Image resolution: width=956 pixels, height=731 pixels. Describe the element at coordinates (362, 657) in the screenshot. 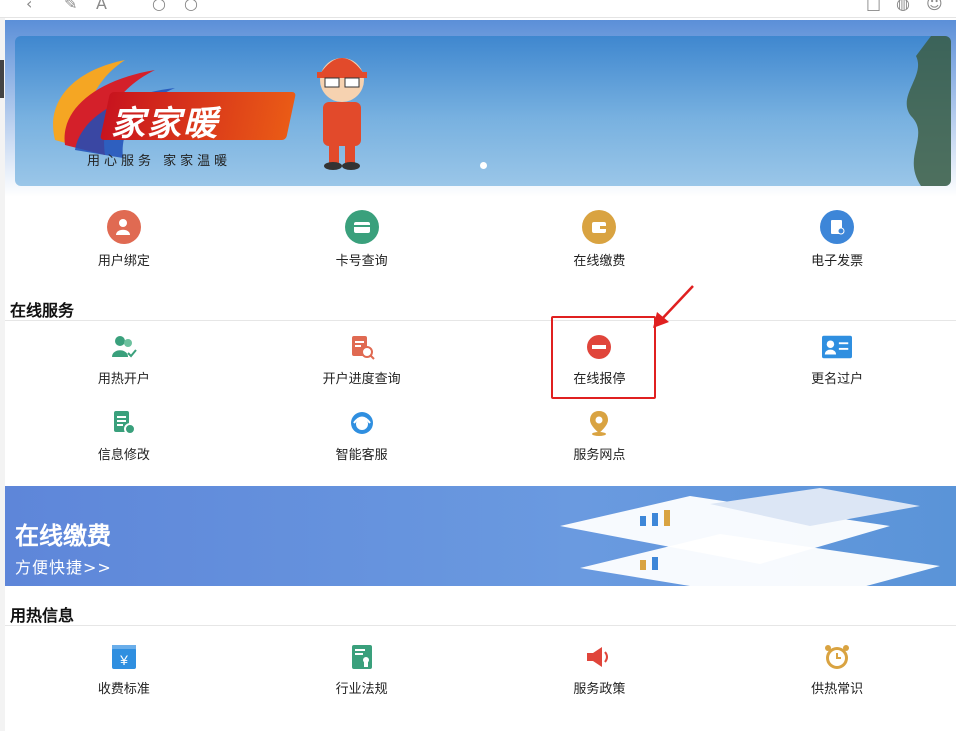

I see `certificate-icon` at that location.